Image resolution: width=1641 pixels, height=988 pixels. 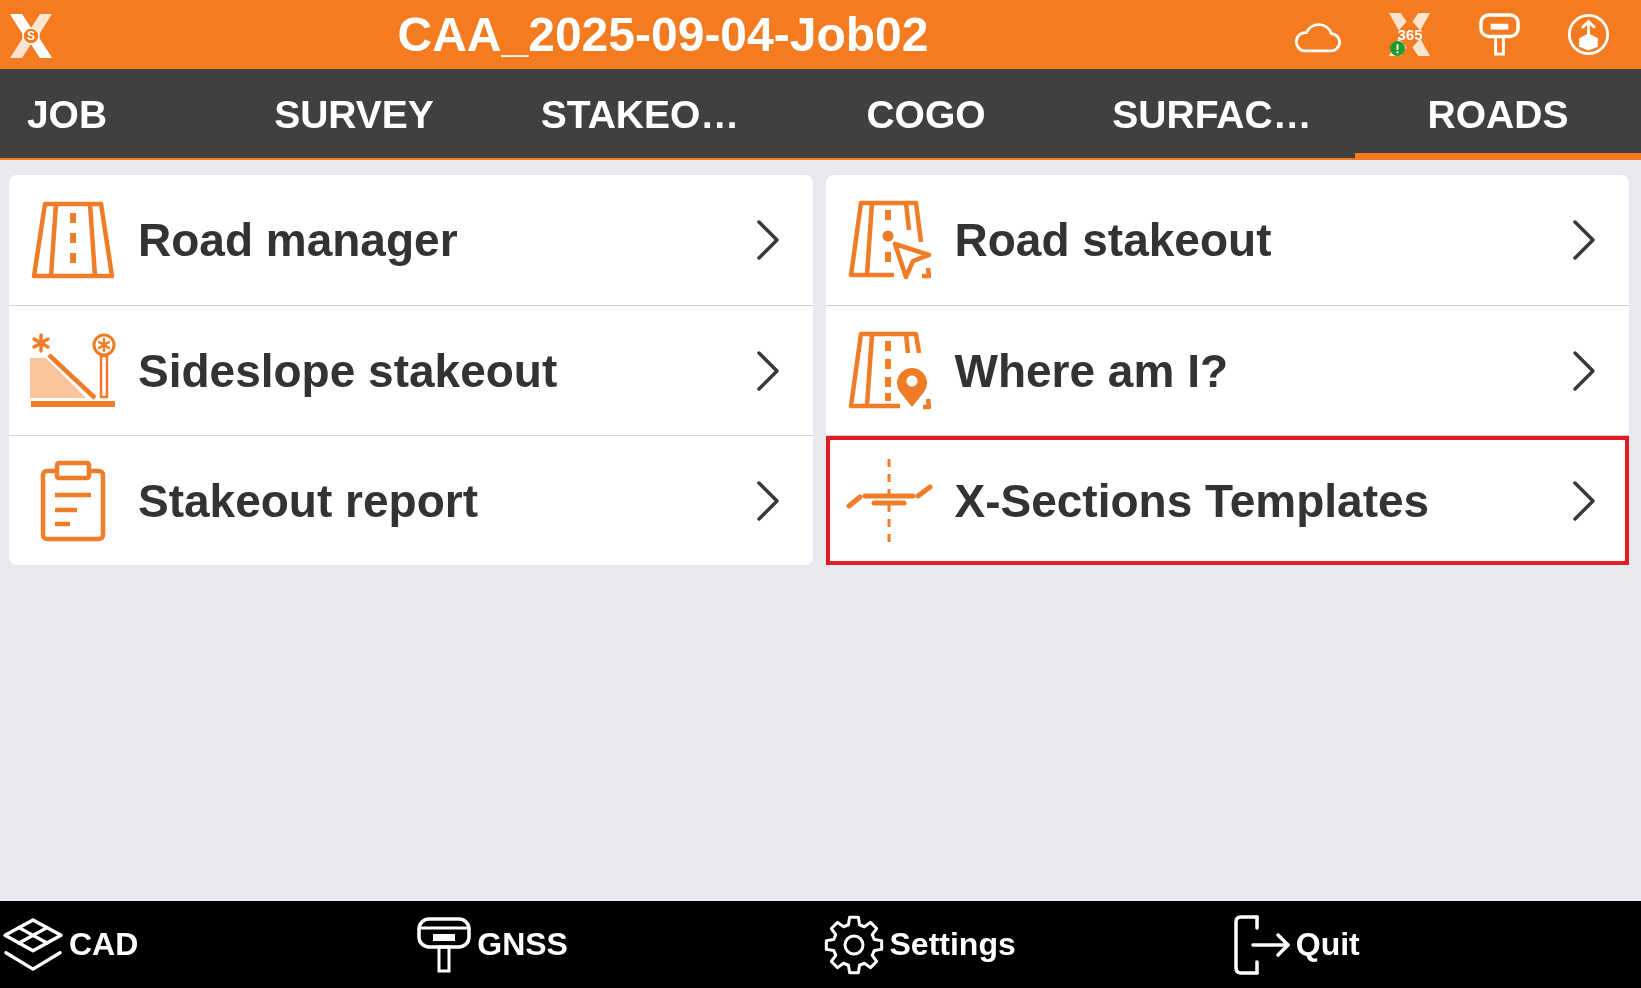 What do you see at coordinates (1227, 500) in the screenshot?
I see `menu-item: X-Sections Templates` at bounding box center [1227, 500].